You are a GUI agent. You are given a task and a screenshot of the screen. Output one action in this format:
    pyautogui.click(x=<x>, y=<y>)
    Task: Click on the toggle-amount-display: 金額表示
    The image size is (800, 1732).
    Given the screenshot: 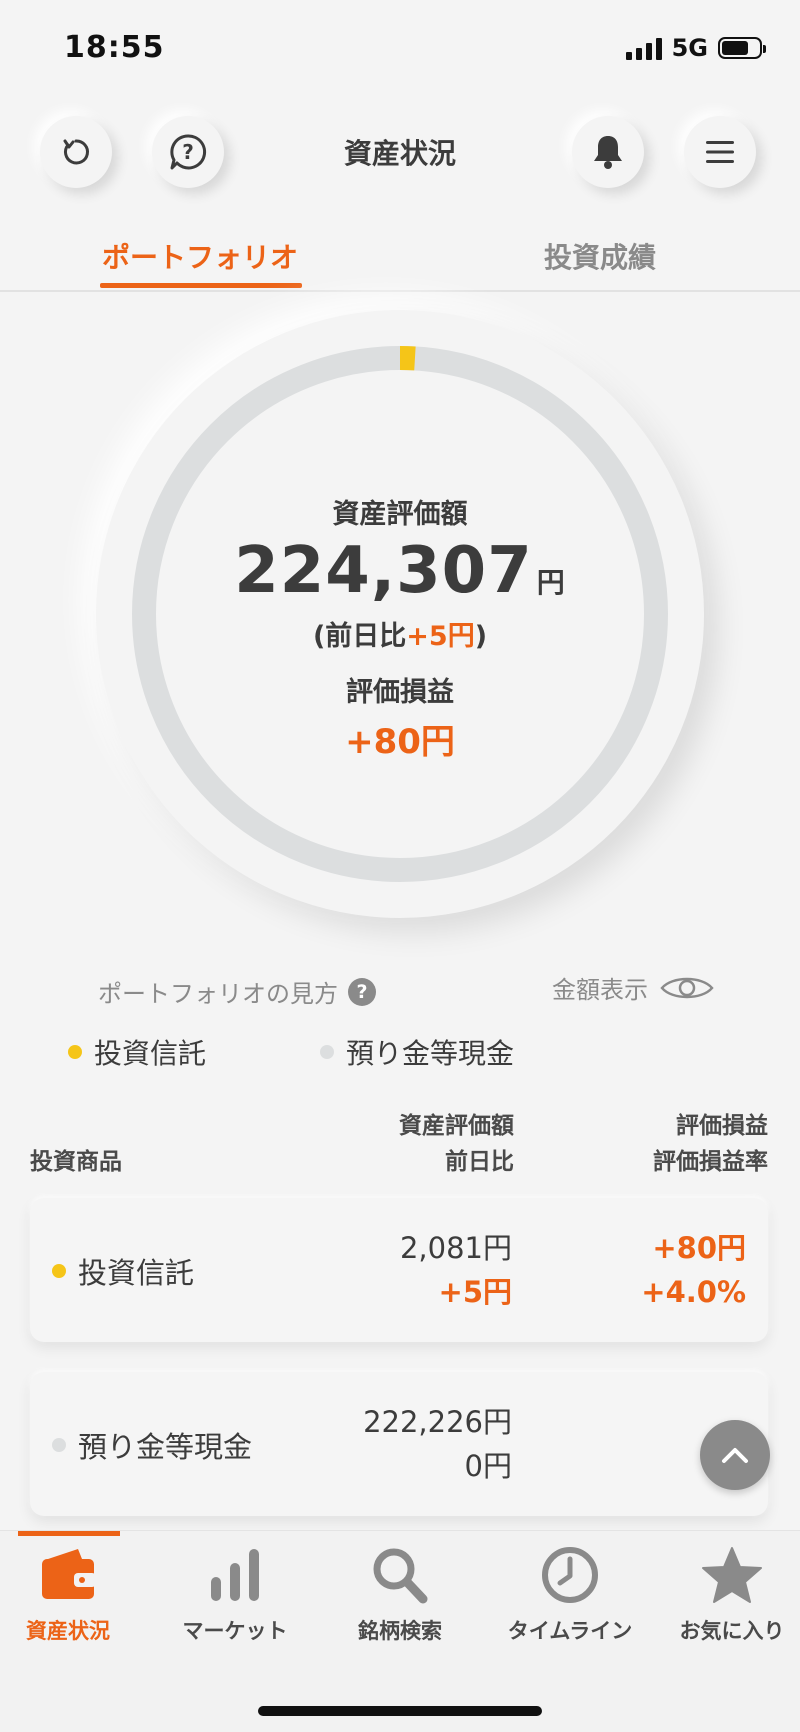 What is the action you would take?
    pyautogui.click(x=633, y=987)
    